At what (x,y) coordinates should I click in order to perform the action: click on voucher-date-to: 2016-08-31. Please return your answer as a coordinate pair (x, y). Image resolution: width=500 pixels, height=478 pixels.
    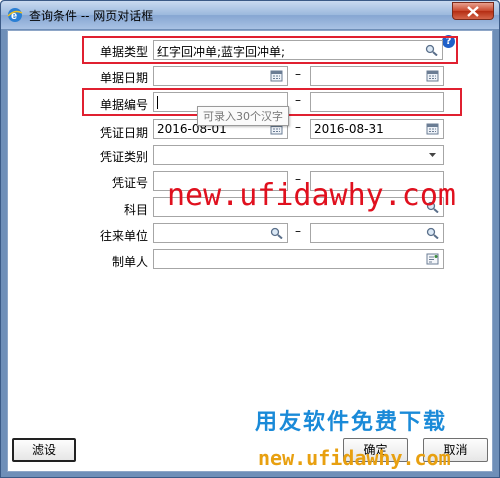
    Looking at the image, I should click on (377, 129).